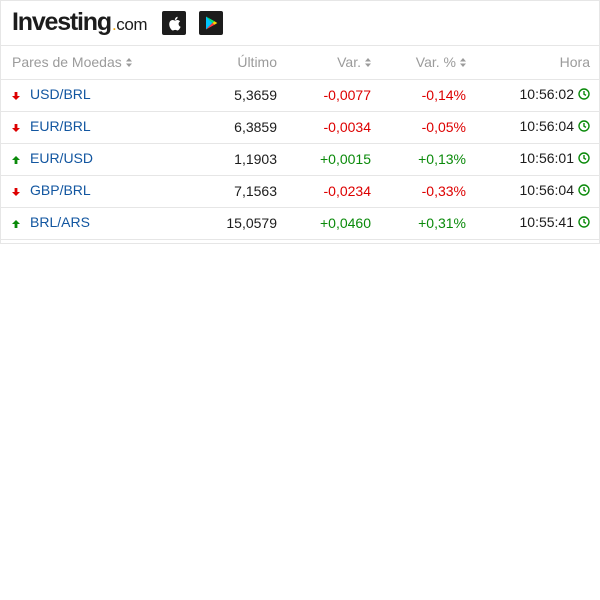 This screenshot has height=600, width=600. Describe the element at coordinates (300, 223) in the screenshot. I see `table-row: BRL/ARS 15,0579 +0,0460 +0,31% 10:55:41` at that location.